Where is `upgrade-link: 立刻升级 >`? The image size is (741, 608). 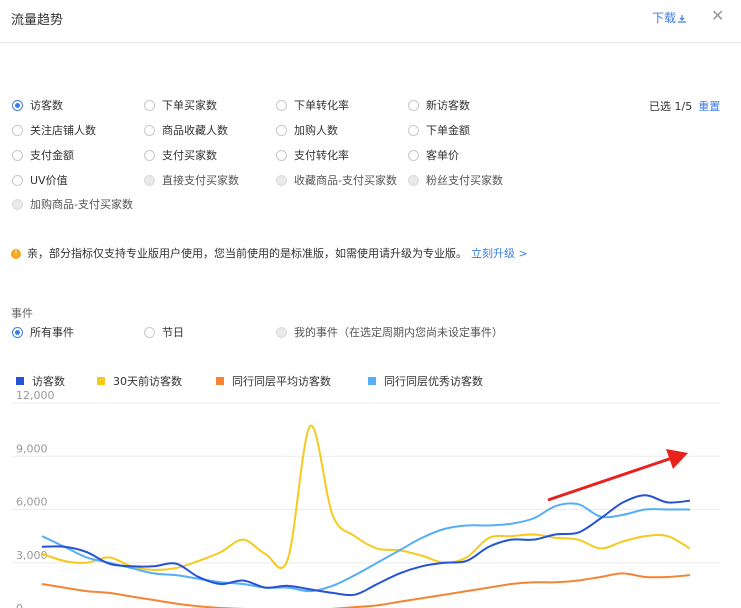
upgrade-link: 立刻升级 > is located at coordinates (499, 253).